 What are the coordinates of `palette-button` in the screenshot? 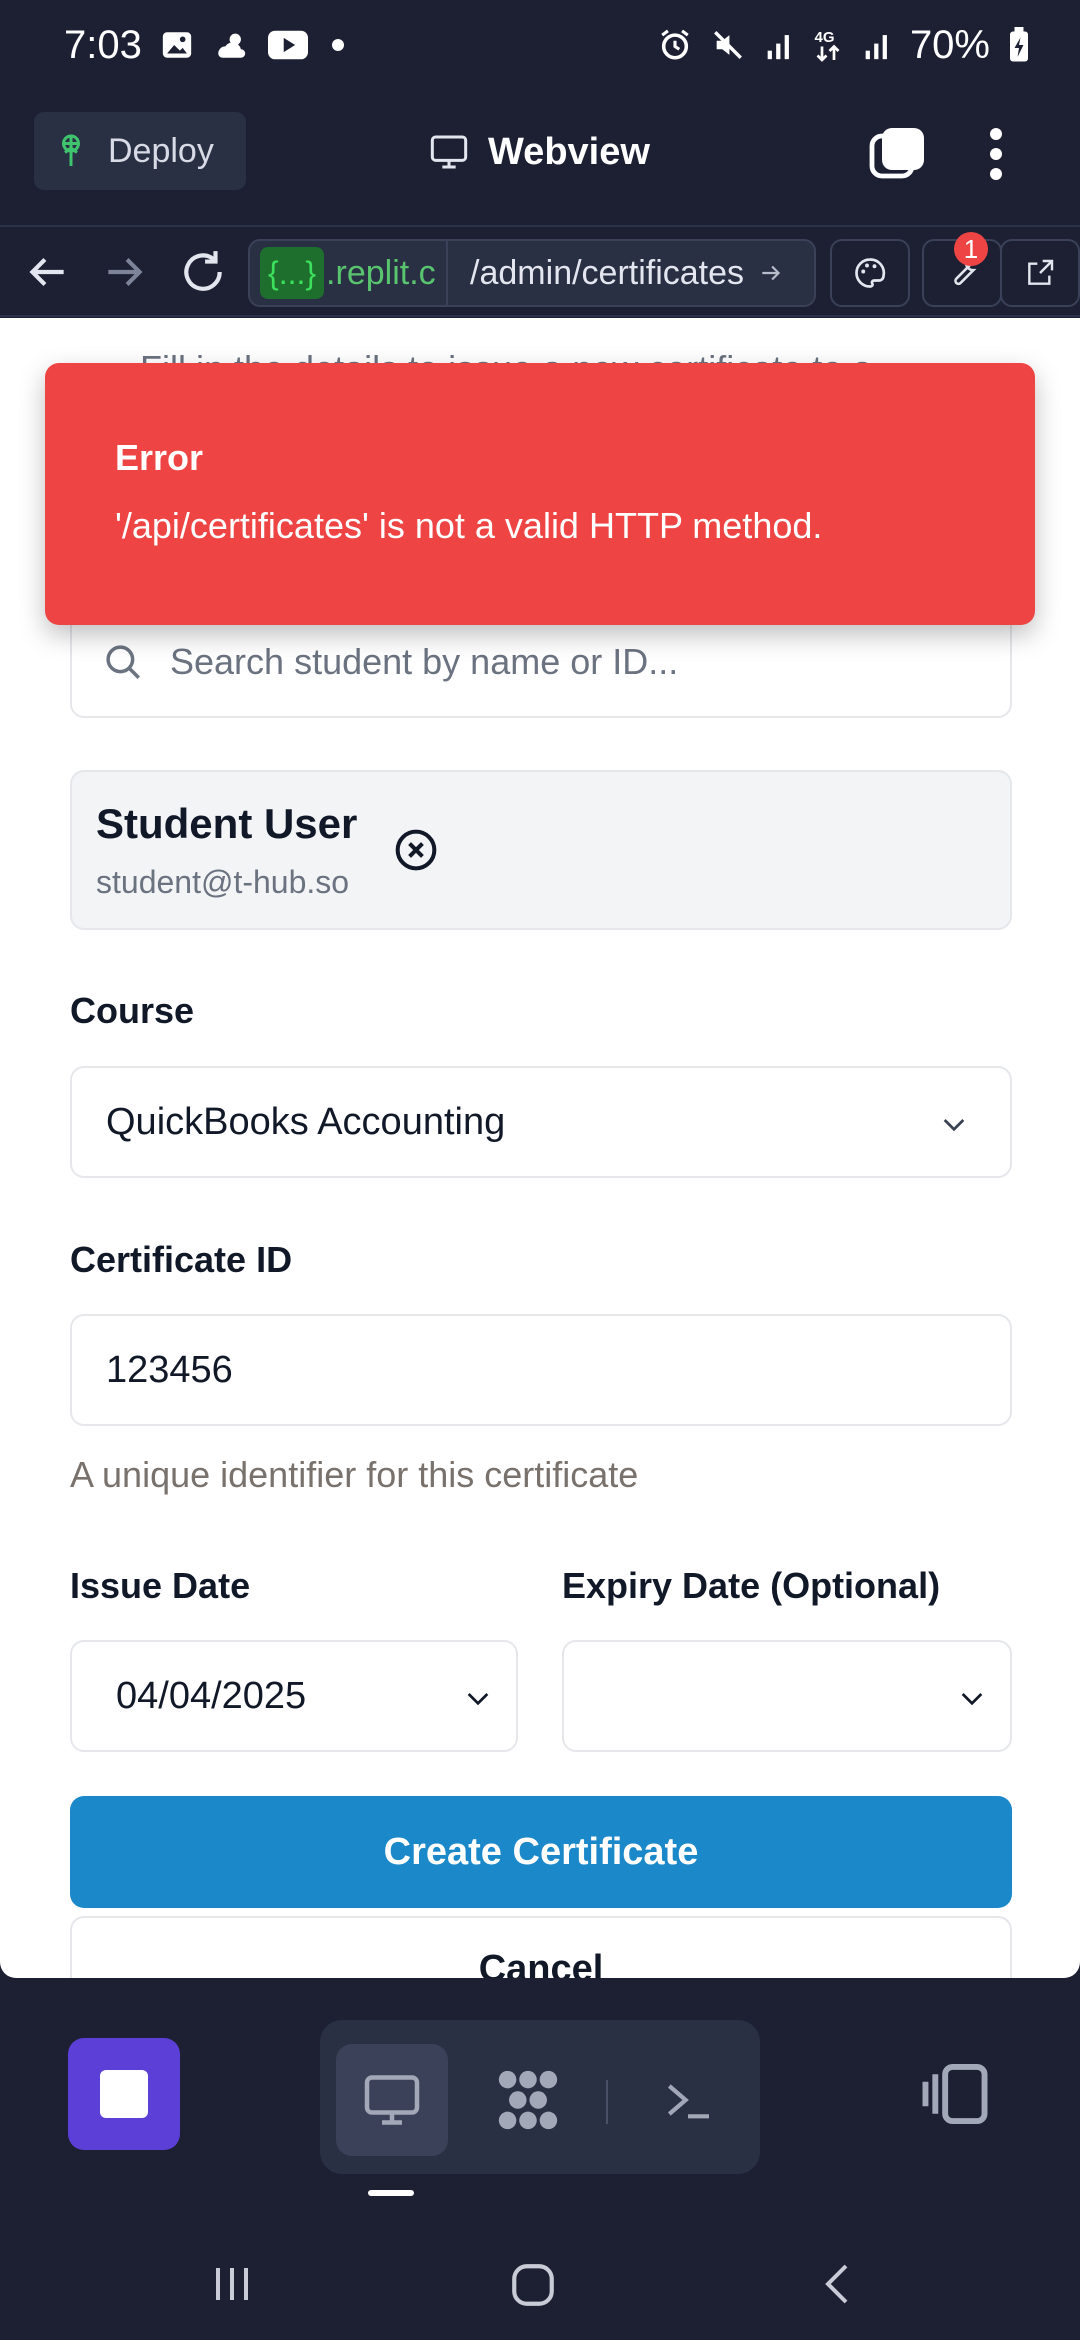 It's located at (870, 273).